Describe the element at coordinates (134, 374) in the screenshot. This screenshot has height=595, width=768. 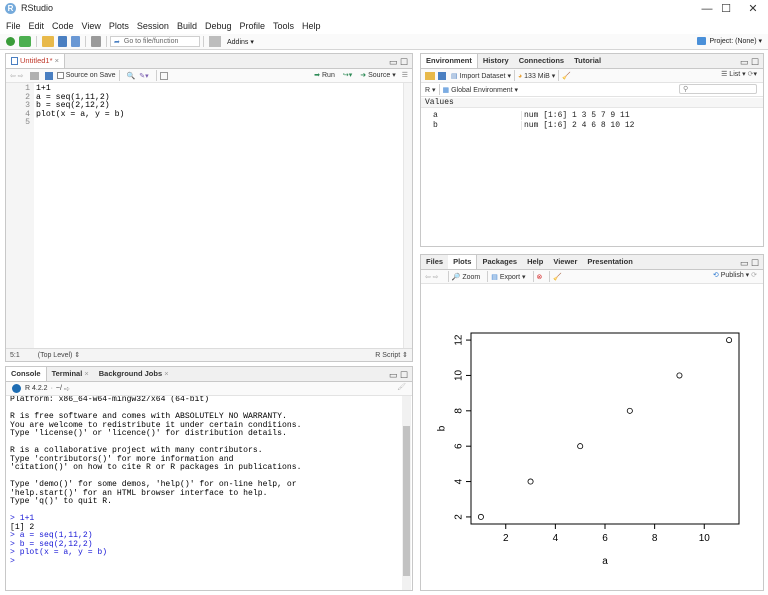
I see `tab-background-jobs: Background Jobs ×` at that location.